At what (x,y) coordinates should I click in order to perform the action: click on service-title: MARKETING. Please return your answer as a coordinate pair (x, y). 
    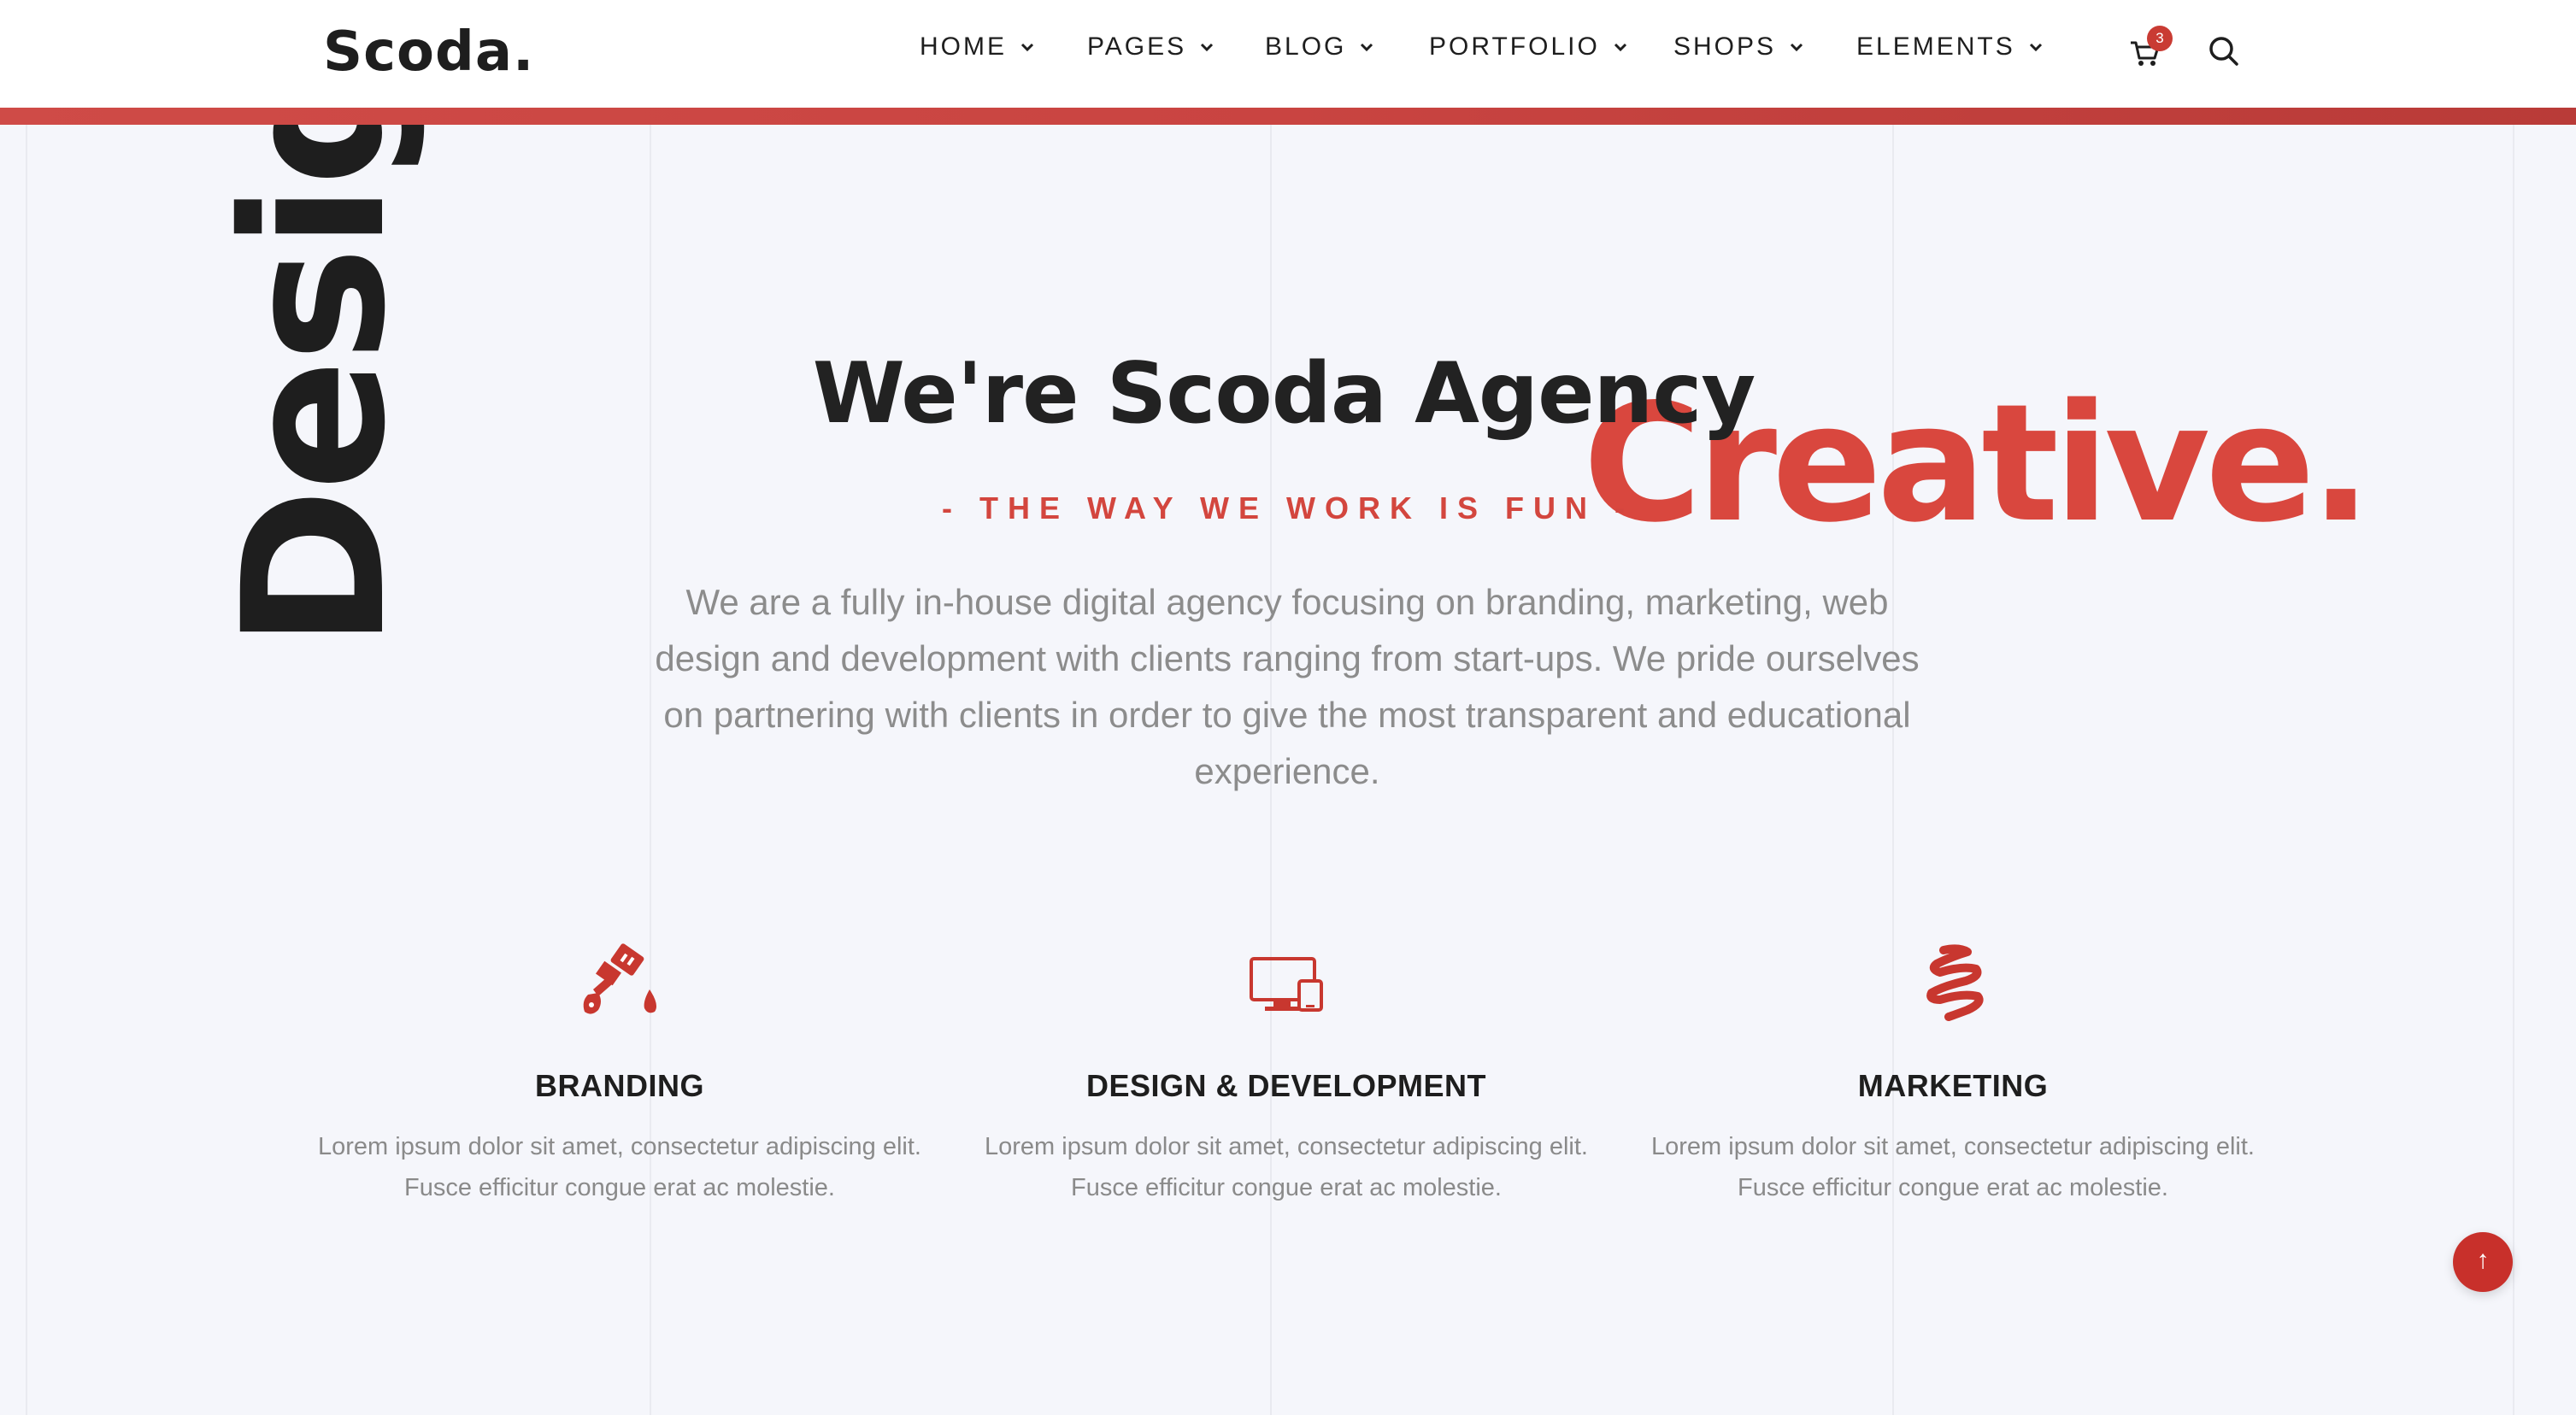
    Looking at the image, I should click on (1953, 1085).